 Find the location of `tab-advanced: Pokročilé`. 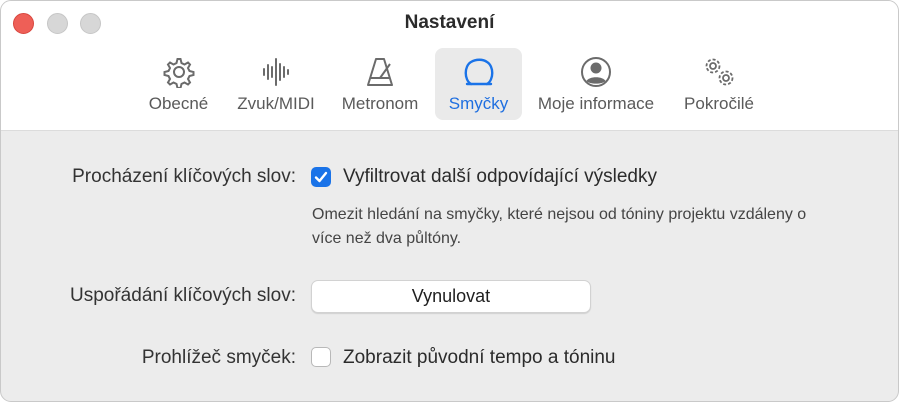

tab-advanced: Pokročilé is located at coordinates (719, 84).